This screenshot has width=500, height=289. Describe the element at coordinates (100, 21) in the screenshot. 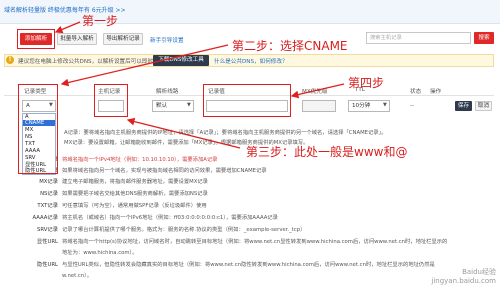

I see `annotation-step1: 第一步` at that location.